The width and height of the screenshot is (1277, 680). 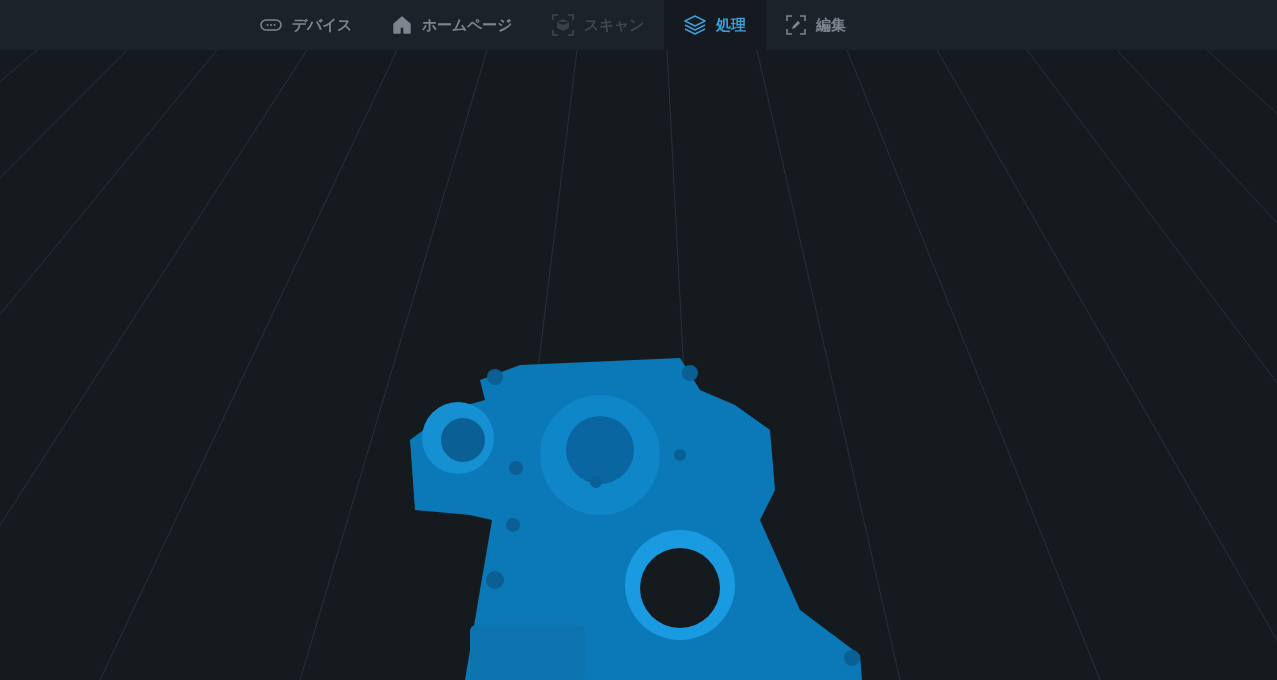 I want to click on nav-tab: 編集, so click(x=816, y=25).